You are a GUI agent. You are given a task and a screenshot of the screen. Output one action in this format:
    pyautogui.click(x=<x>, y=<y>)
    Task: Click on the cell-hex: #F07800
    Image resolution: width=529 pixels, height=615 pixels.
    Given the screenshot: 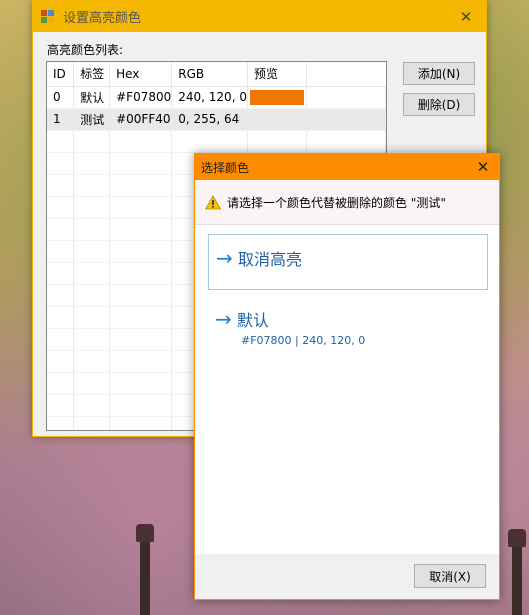 What is the action you would take?
    pyautogui.click(x=141, y=97)
    